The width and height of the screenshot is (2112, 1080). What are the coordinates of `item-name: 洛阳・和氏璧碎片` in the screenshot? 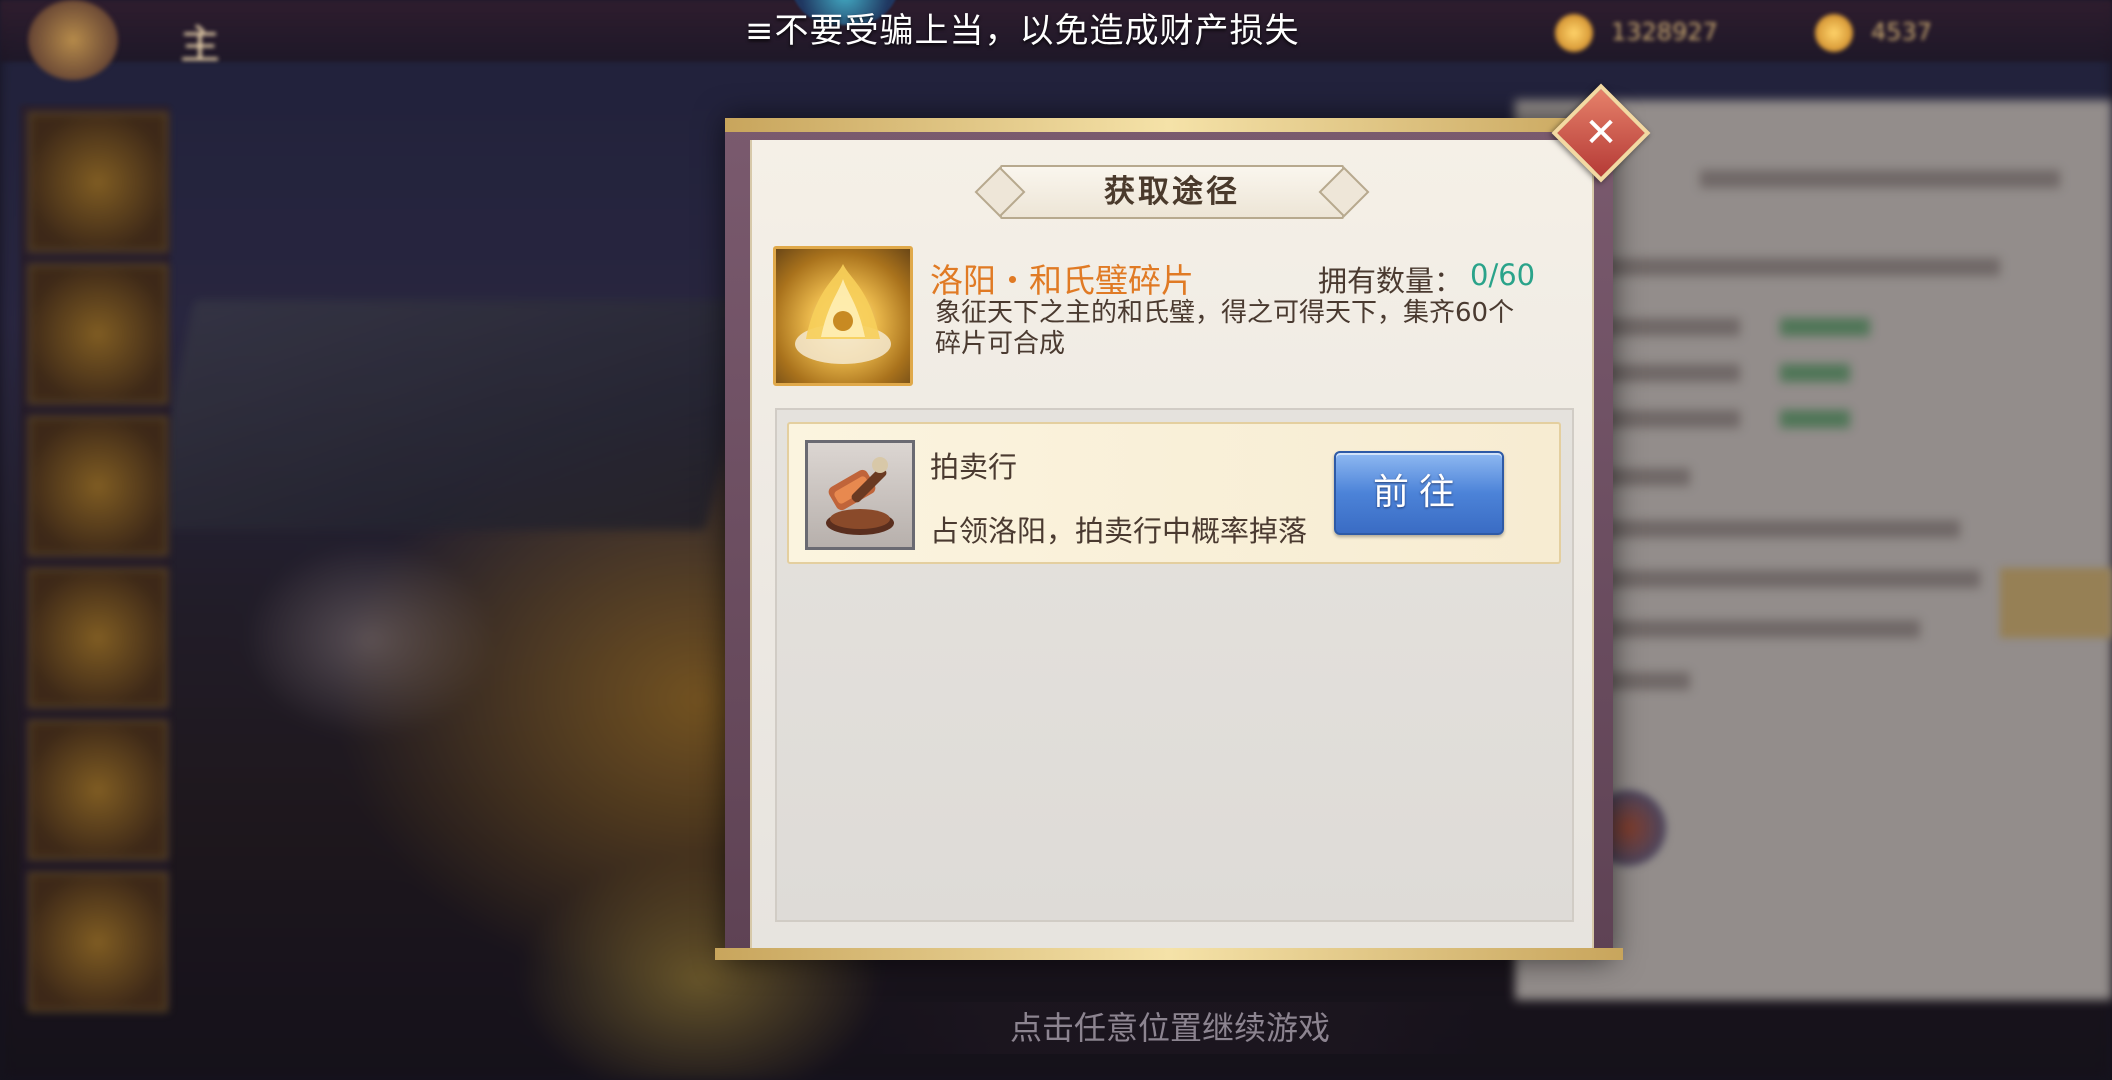 It's located at (1062, 280).